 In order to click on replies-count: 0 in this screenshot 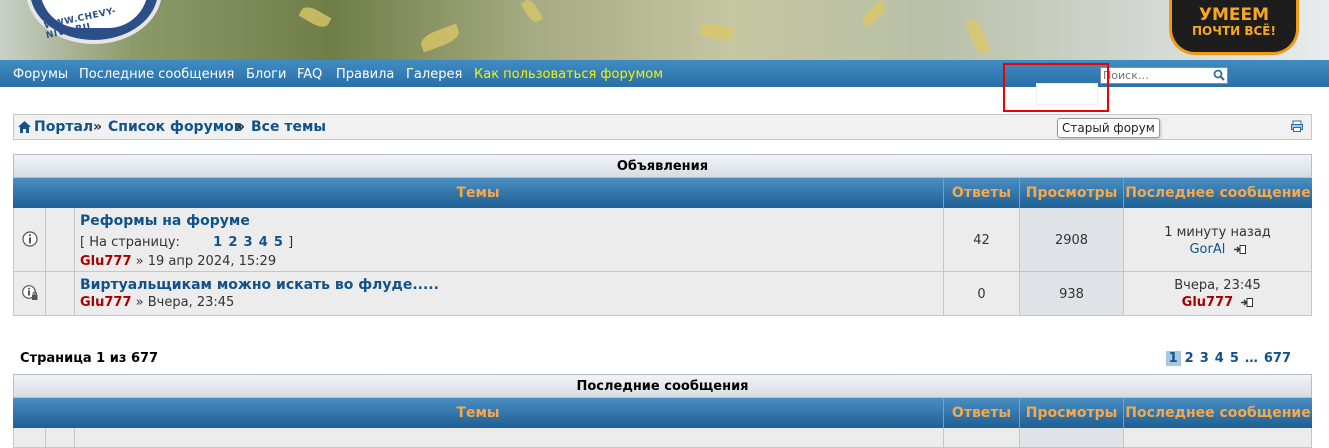, I will do `click(981, 294)`.